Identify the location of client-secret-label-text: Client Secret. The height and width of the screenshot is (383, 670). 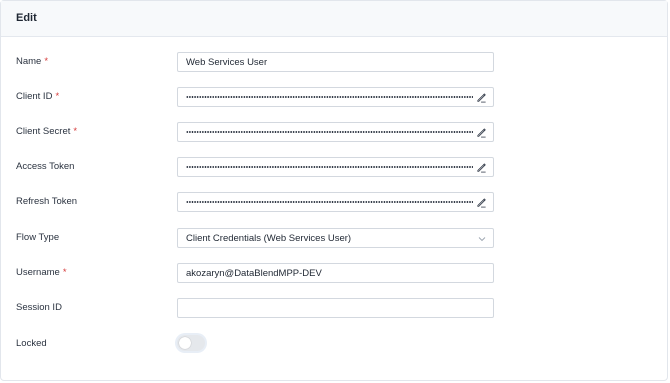
(43, 131).